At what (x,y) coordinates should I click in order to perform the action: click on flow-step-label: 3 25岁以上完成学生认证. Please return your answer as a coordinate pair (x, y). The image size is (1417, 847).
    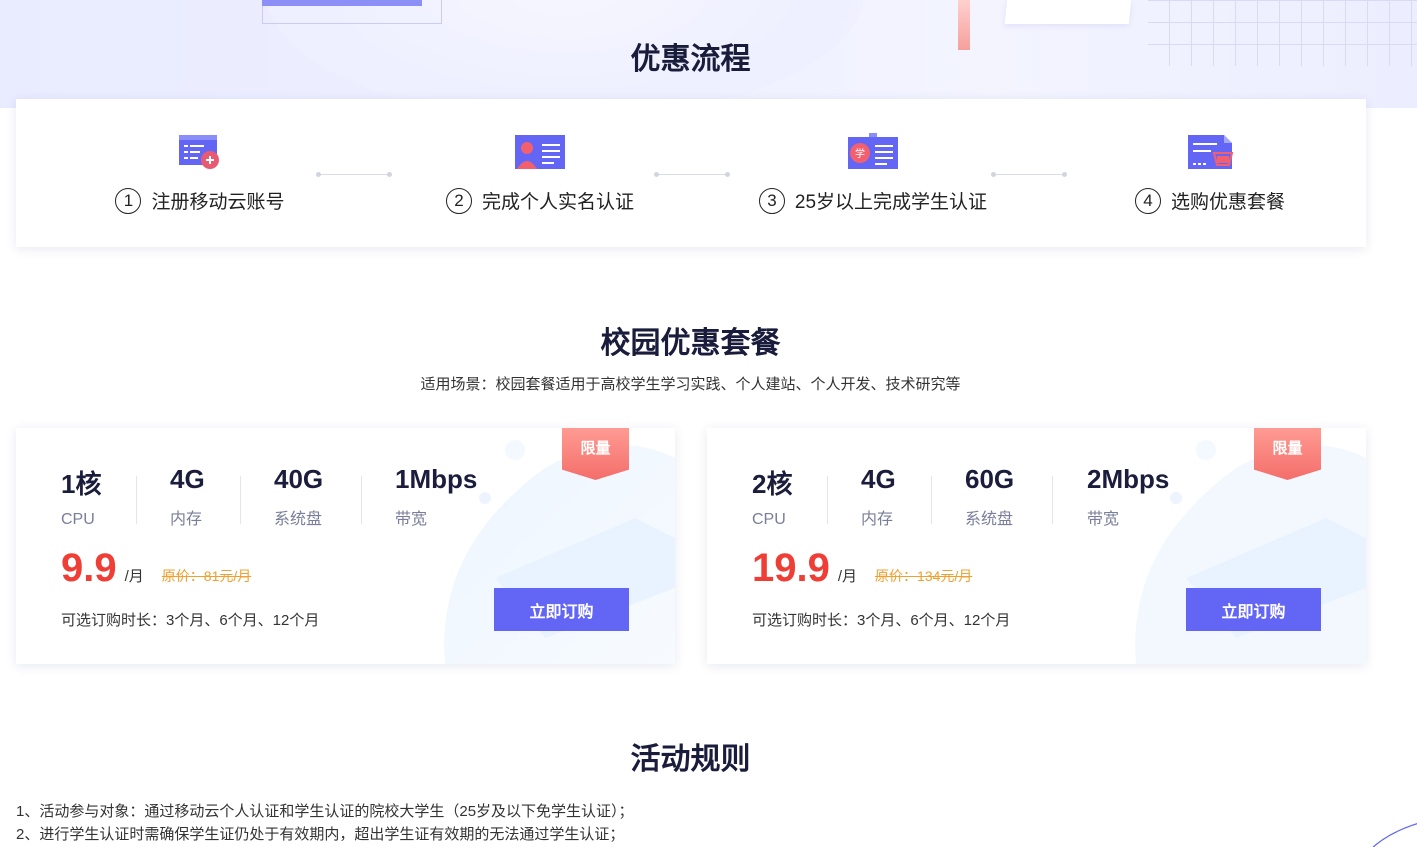
    Looking at the image, I should click on (873, 200).